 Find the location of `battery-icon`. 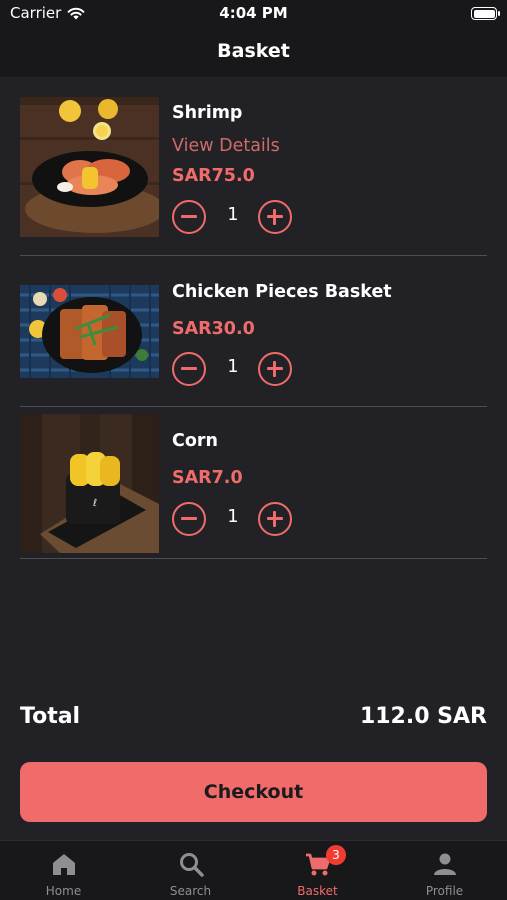

battery-icon is located at coordinates (485, 13).